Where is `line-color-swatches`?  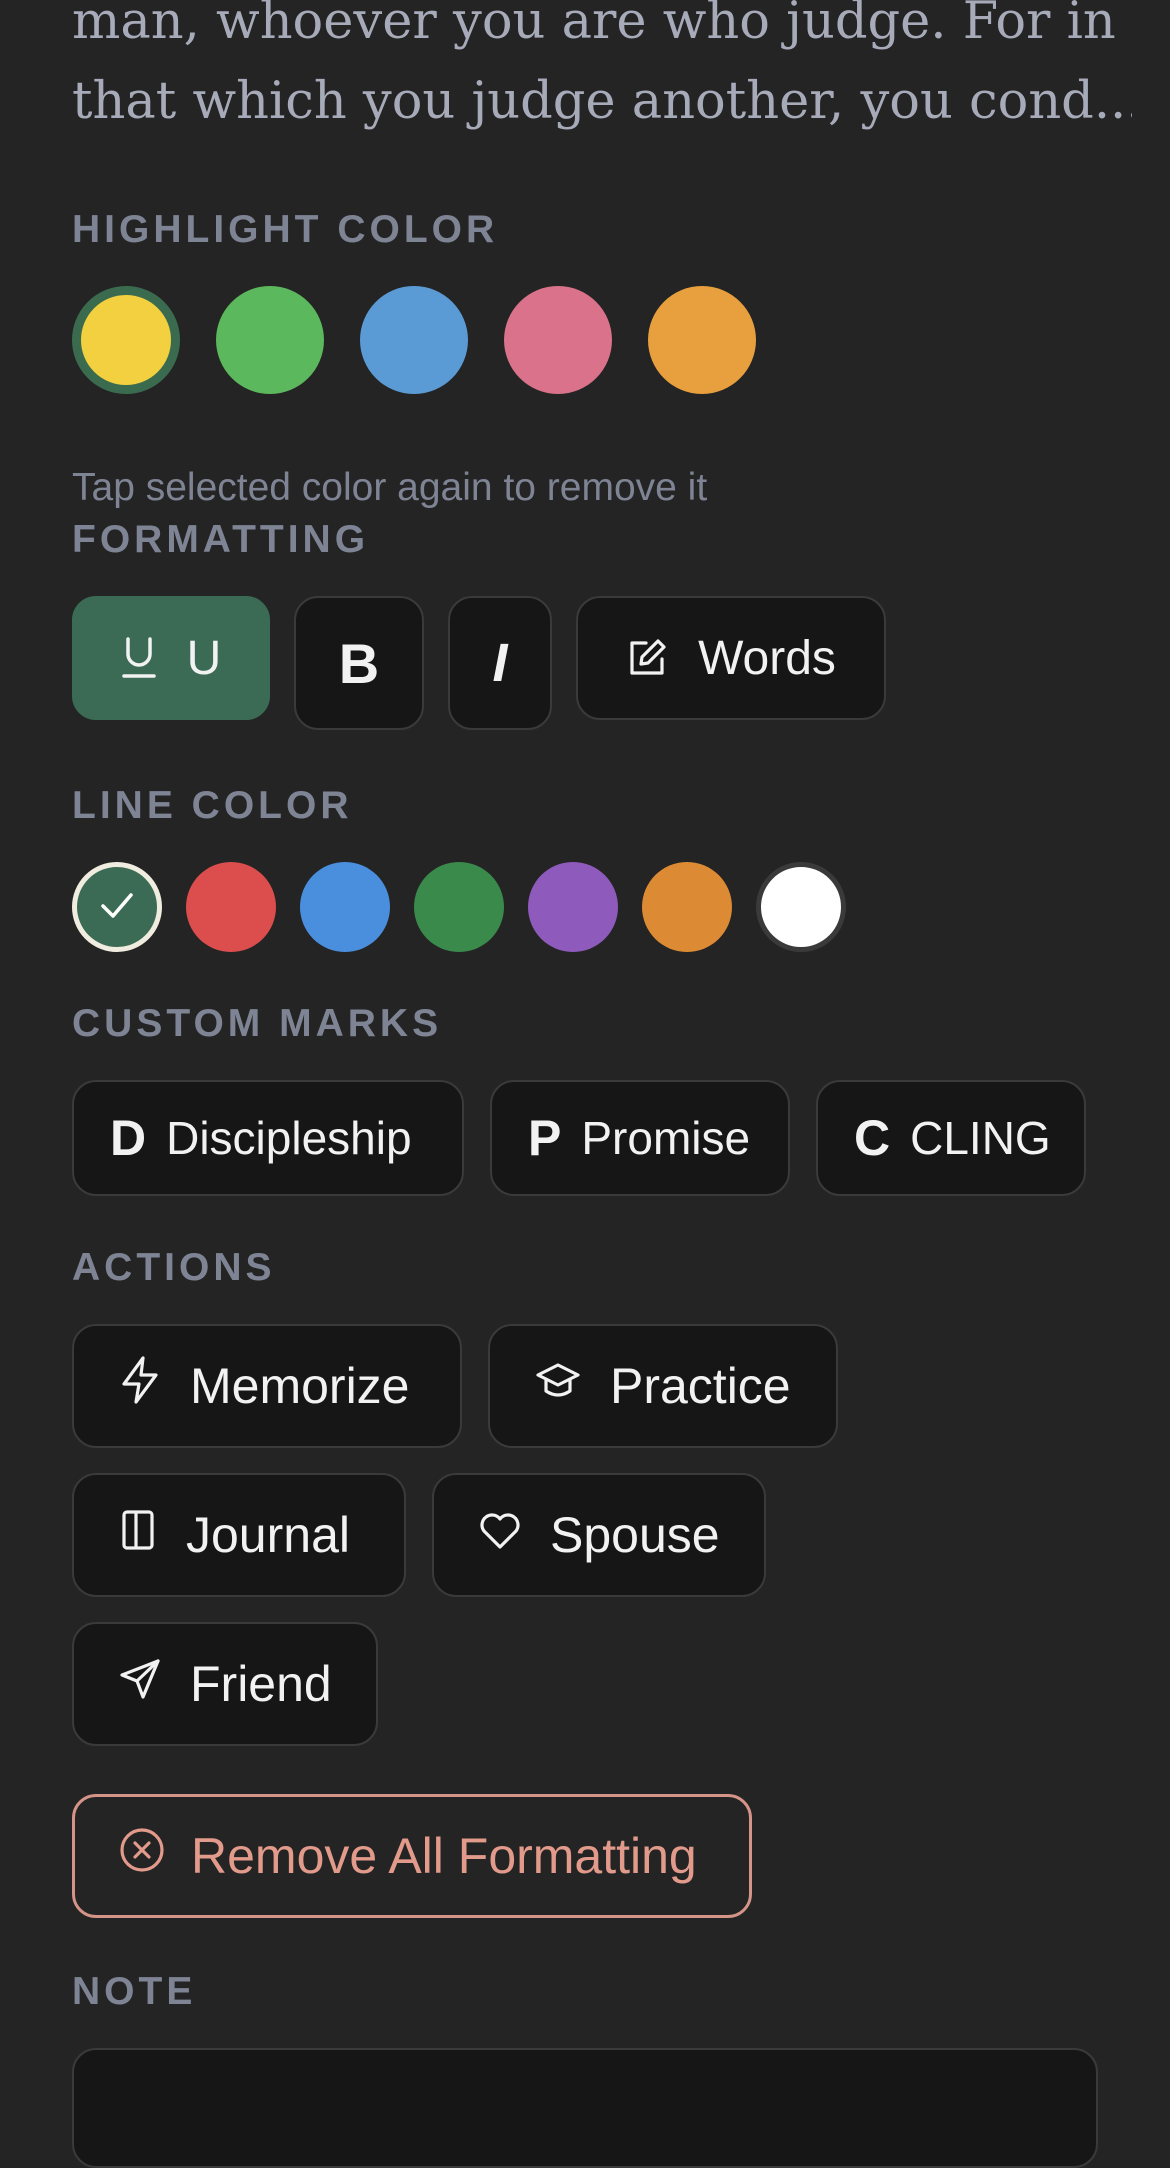 line-color-swatches is located at coordinates (459, 907).